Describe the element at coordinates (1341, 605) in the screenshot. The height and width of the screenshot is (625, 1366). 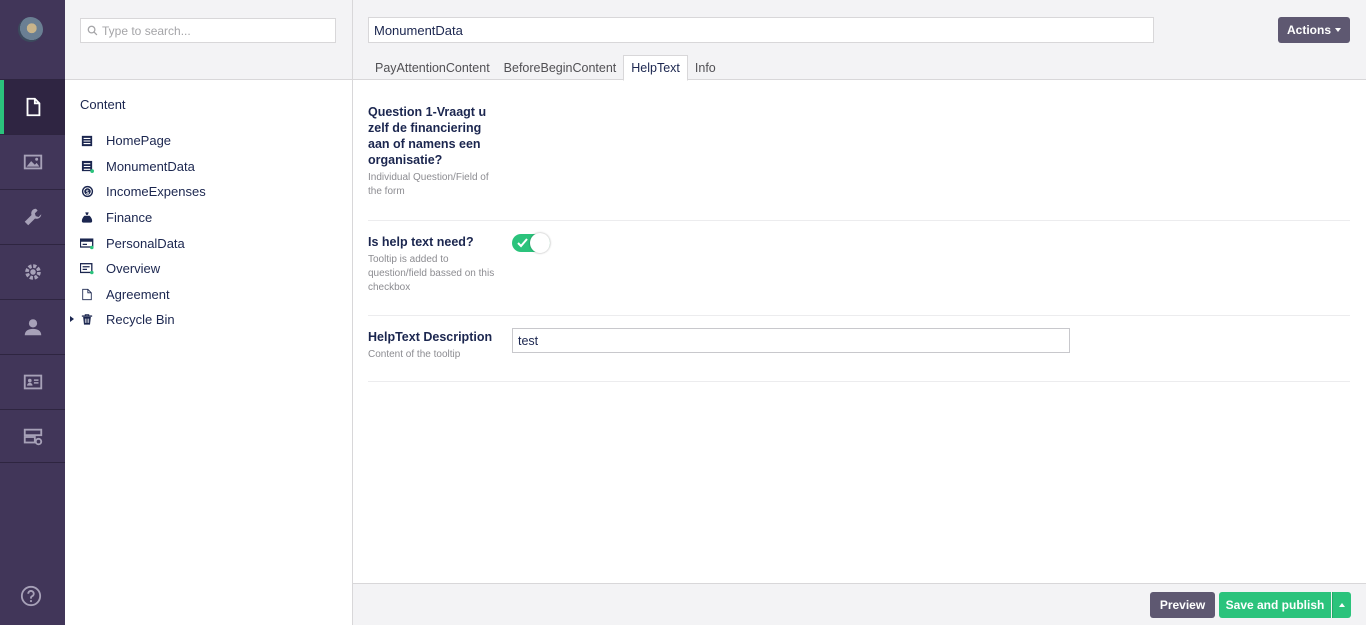
I see `publish-options-caret-icon` at that location.